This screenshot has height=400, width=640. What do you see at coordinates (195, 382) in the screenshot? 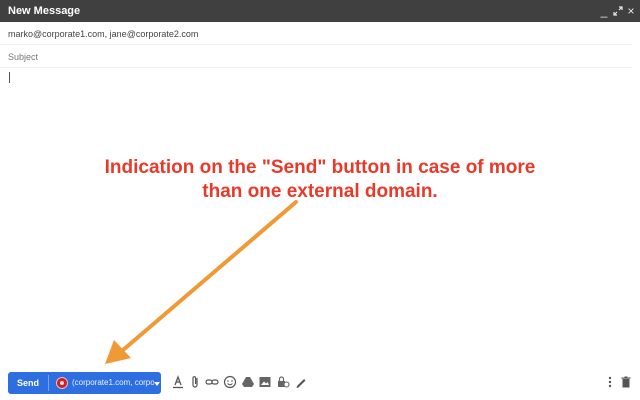
I see `attach-icon` at bounding box center [195, 382].